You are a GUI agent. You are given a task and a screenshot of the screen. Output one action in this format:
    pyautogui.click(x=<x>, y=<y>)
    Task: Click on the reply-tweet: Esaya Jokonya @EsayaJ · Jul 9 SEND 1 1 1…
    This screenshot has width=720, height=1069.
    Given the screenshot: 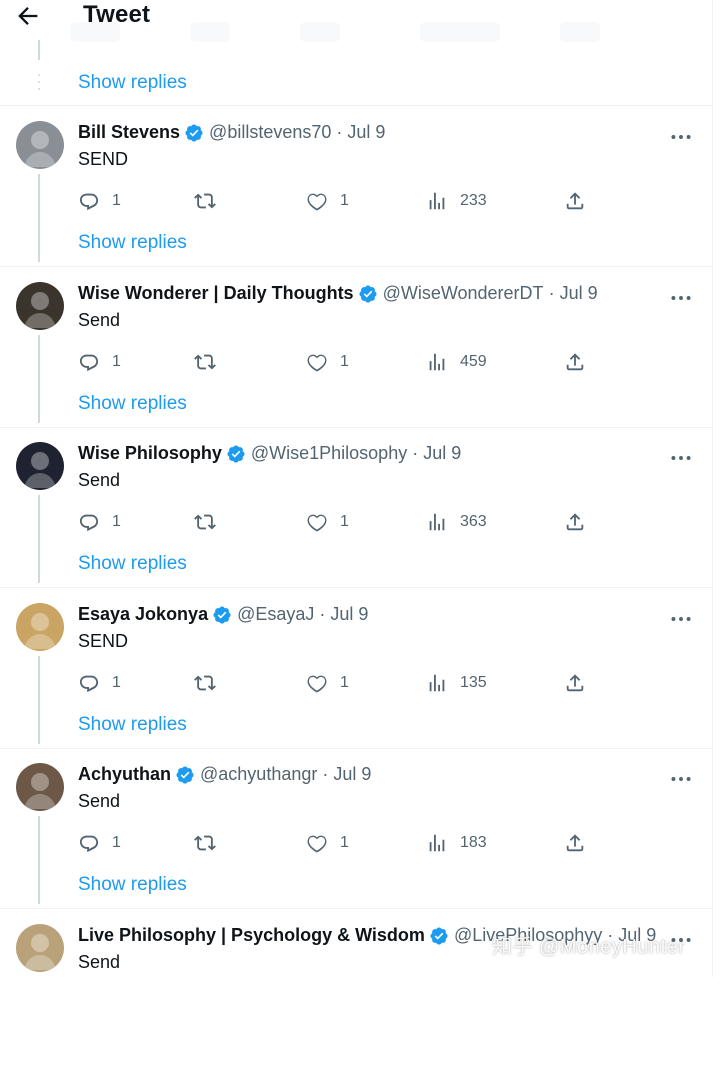 What is the action you would take?
    pyautogui.click(x=356, y=668)
    